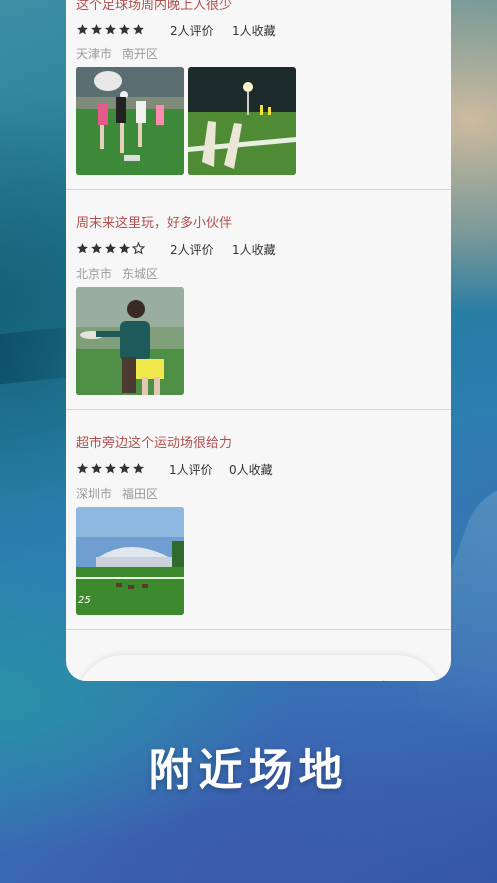  I want to click on tab-activities: 活动, so click(151, 679).